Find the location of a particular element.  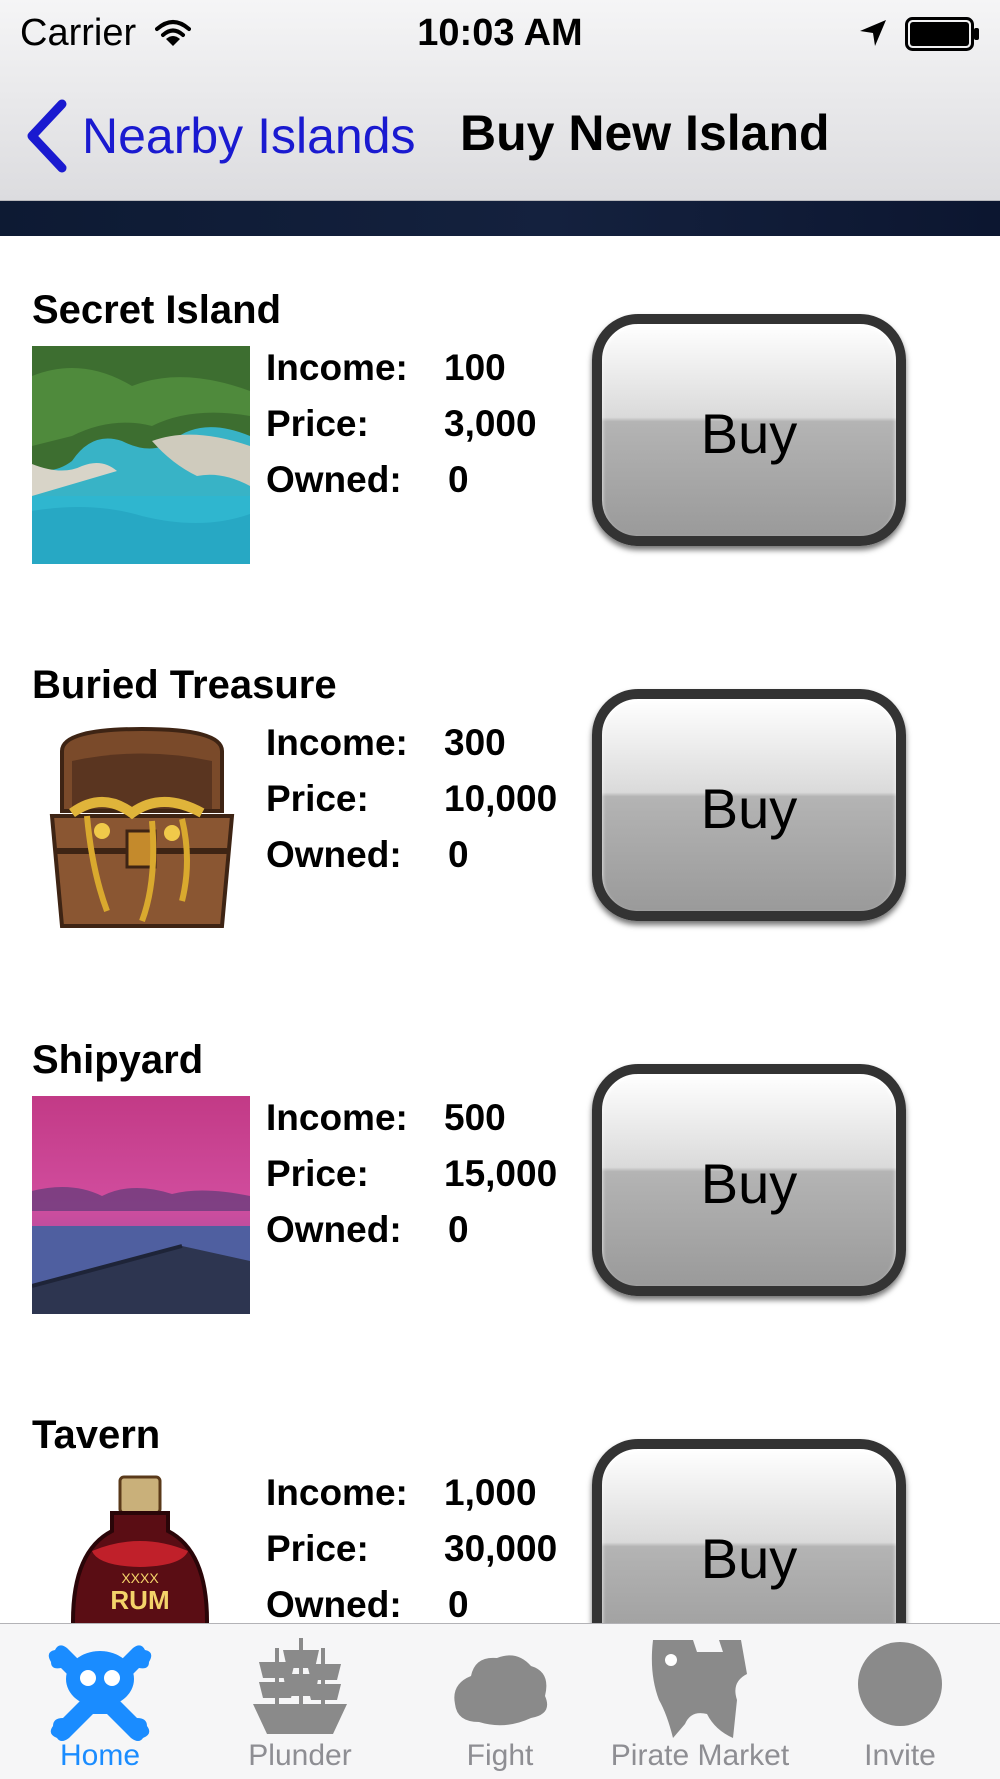

back-button: Nearby Islands is located at coordinates (219, 136).